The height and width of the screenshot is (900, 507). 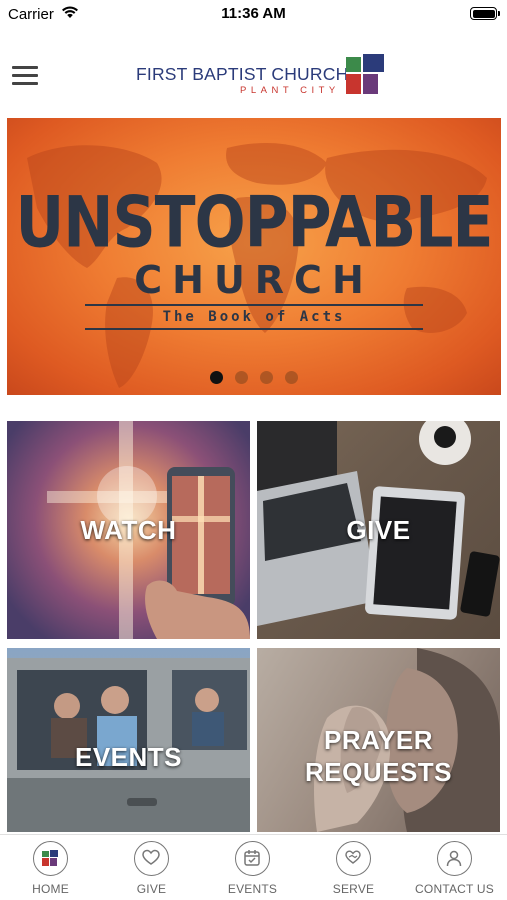 What do you see at coordinates (252, 889) in the screenshot?
I see `tab-events-label: EVENTS` at bounding box center [252, 889].